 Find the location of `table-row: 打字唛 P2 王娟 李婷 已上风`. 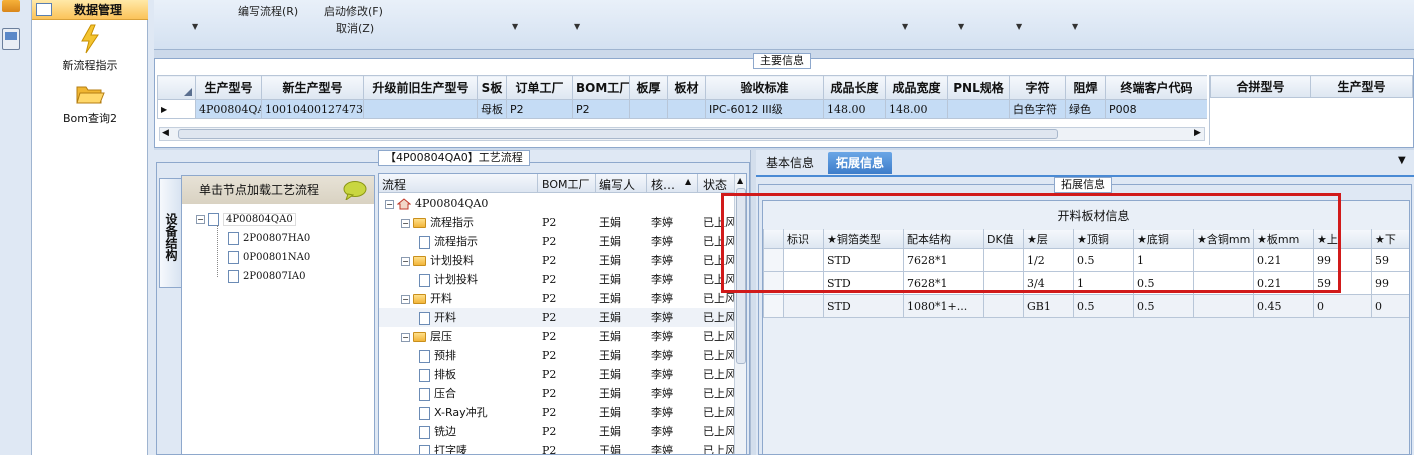

table-row: 打字唛 P2 王娟 李婷 已上风 is located at coordinates (557, 447).